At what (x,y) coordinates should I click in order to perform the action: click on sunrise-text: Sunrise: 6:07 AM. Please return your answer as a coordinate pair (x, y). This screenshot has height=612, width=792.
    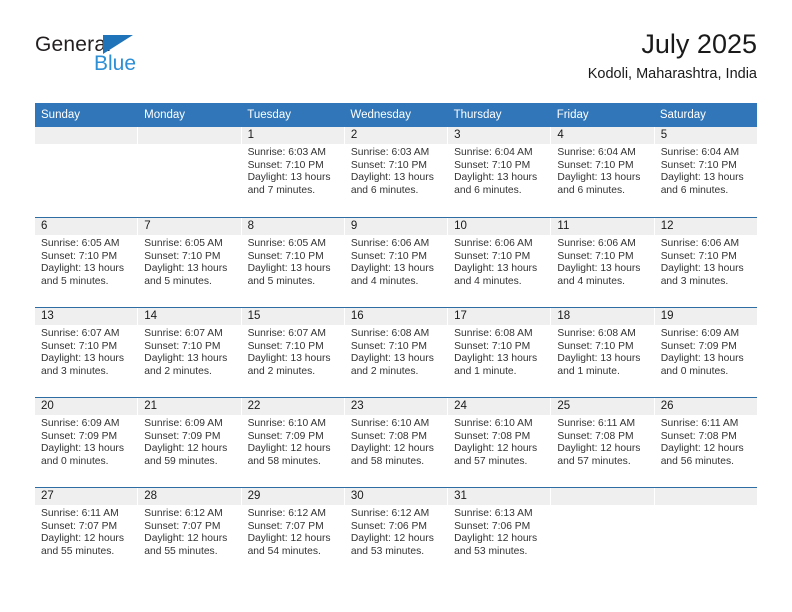
    Looking at the image, I should click on (183, 333).